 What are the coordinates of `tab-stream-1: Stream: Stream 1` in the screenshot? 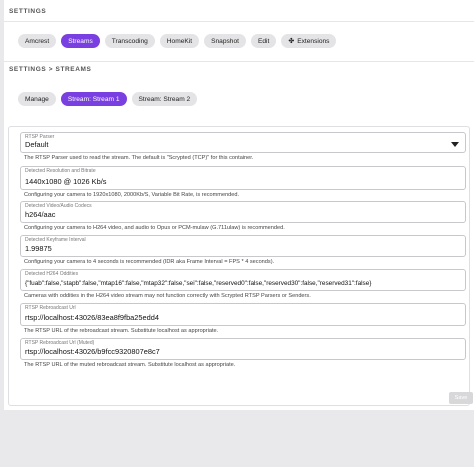 It's located at (93, 99).